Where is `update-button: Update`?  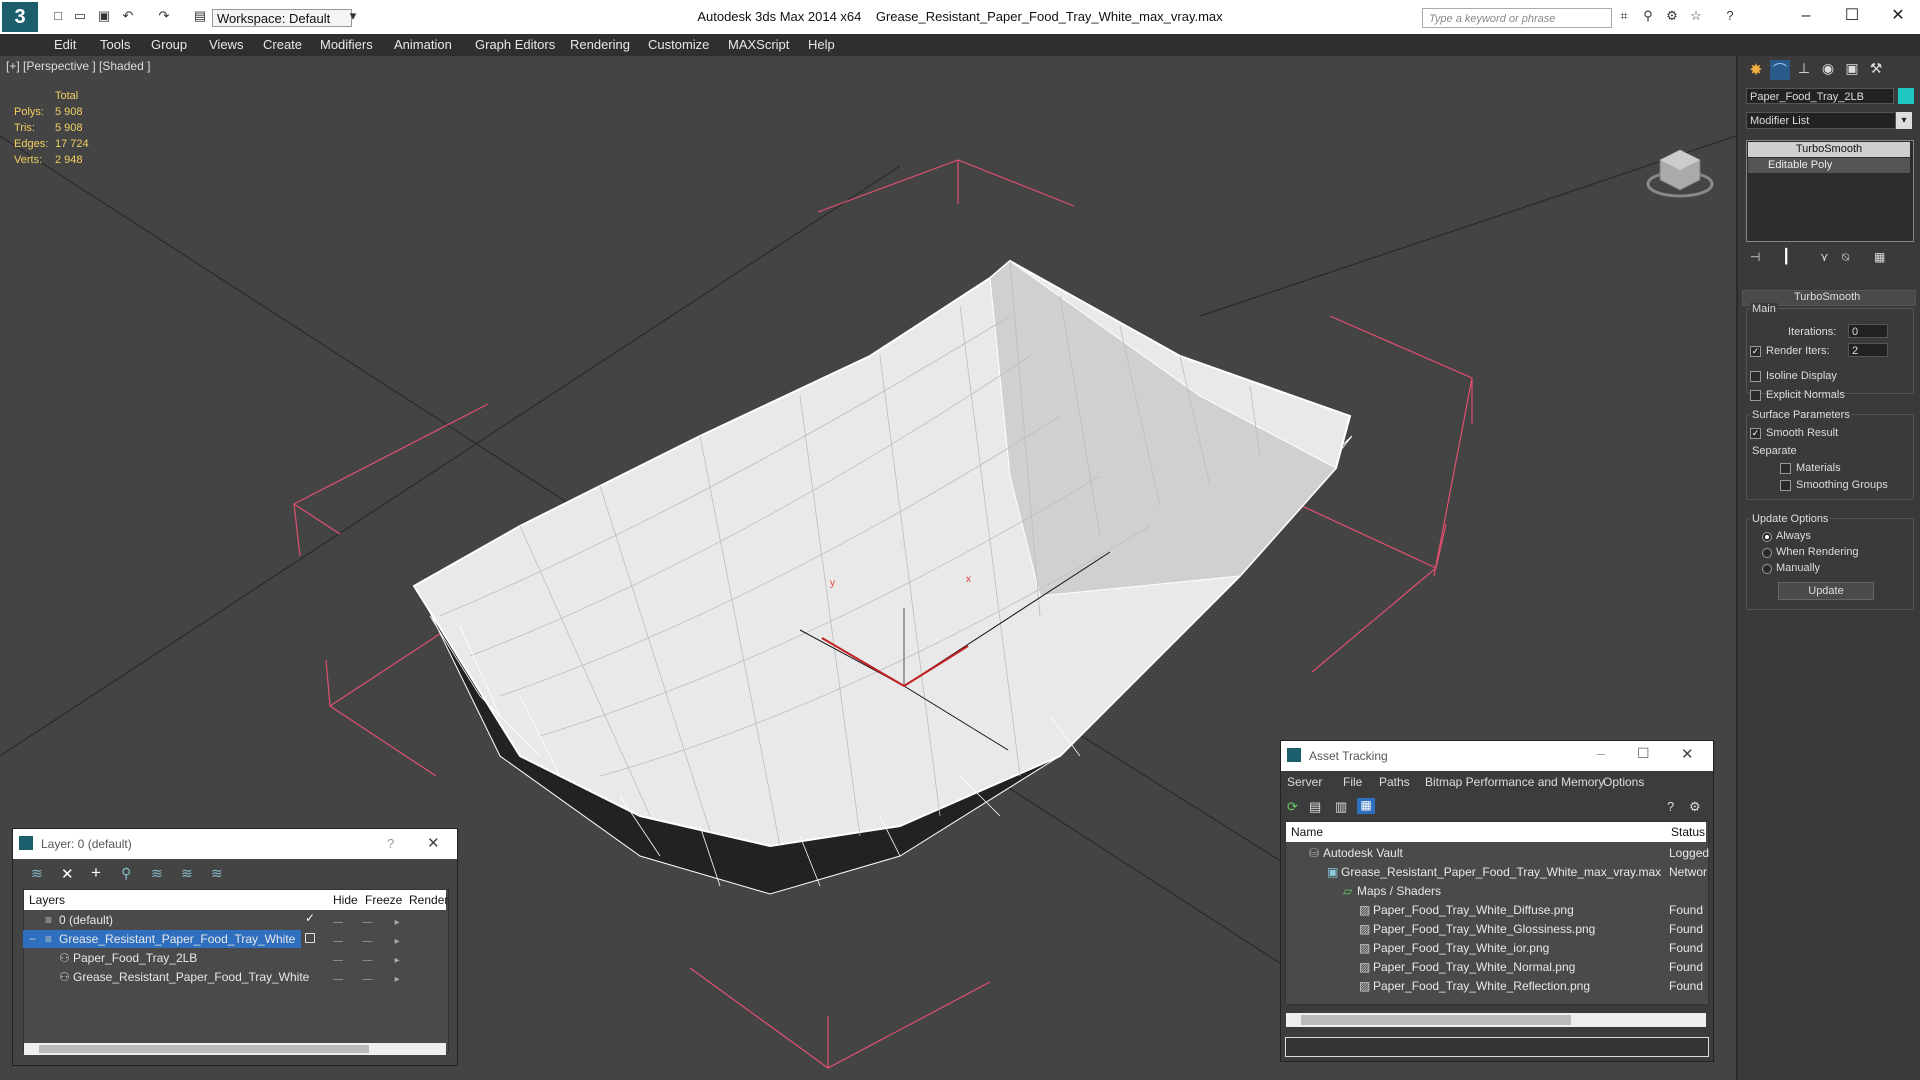 update-button: Update is located at coordinates (1826, 591).